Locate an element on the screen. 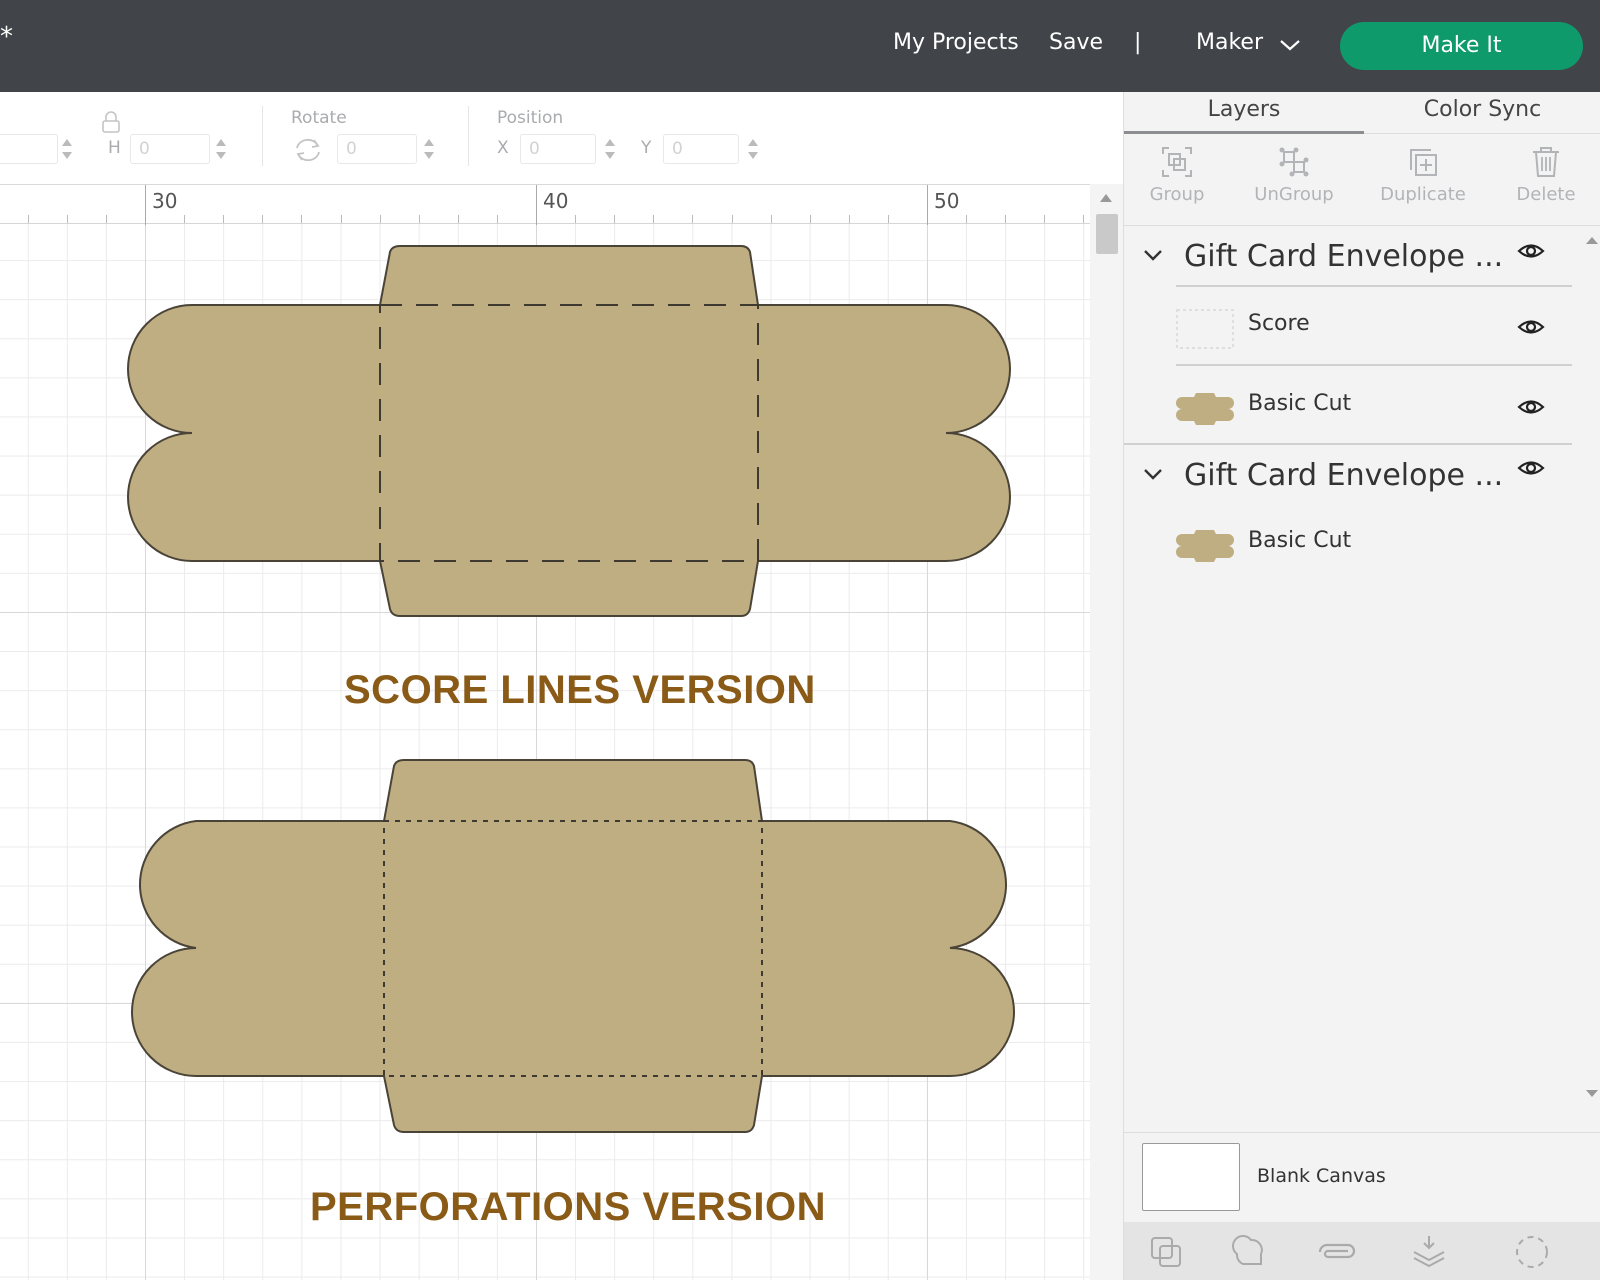 The image size is (1600, 1280). bottom-toolbar is located at coordinates (1362, 1251).